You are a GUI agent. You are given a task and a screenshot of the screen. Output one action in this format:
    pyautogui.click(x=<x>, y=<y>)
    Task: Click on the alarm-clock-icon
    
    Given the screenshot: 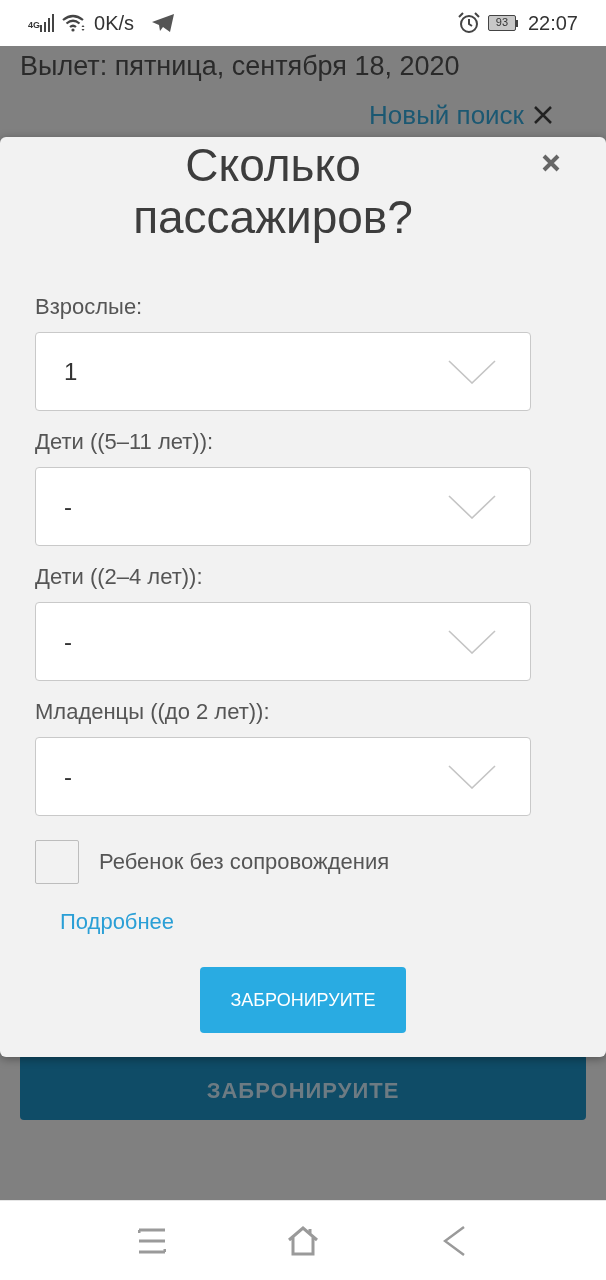 What is the action you would take?
    pyautogui.click(x=468, y=23)
    